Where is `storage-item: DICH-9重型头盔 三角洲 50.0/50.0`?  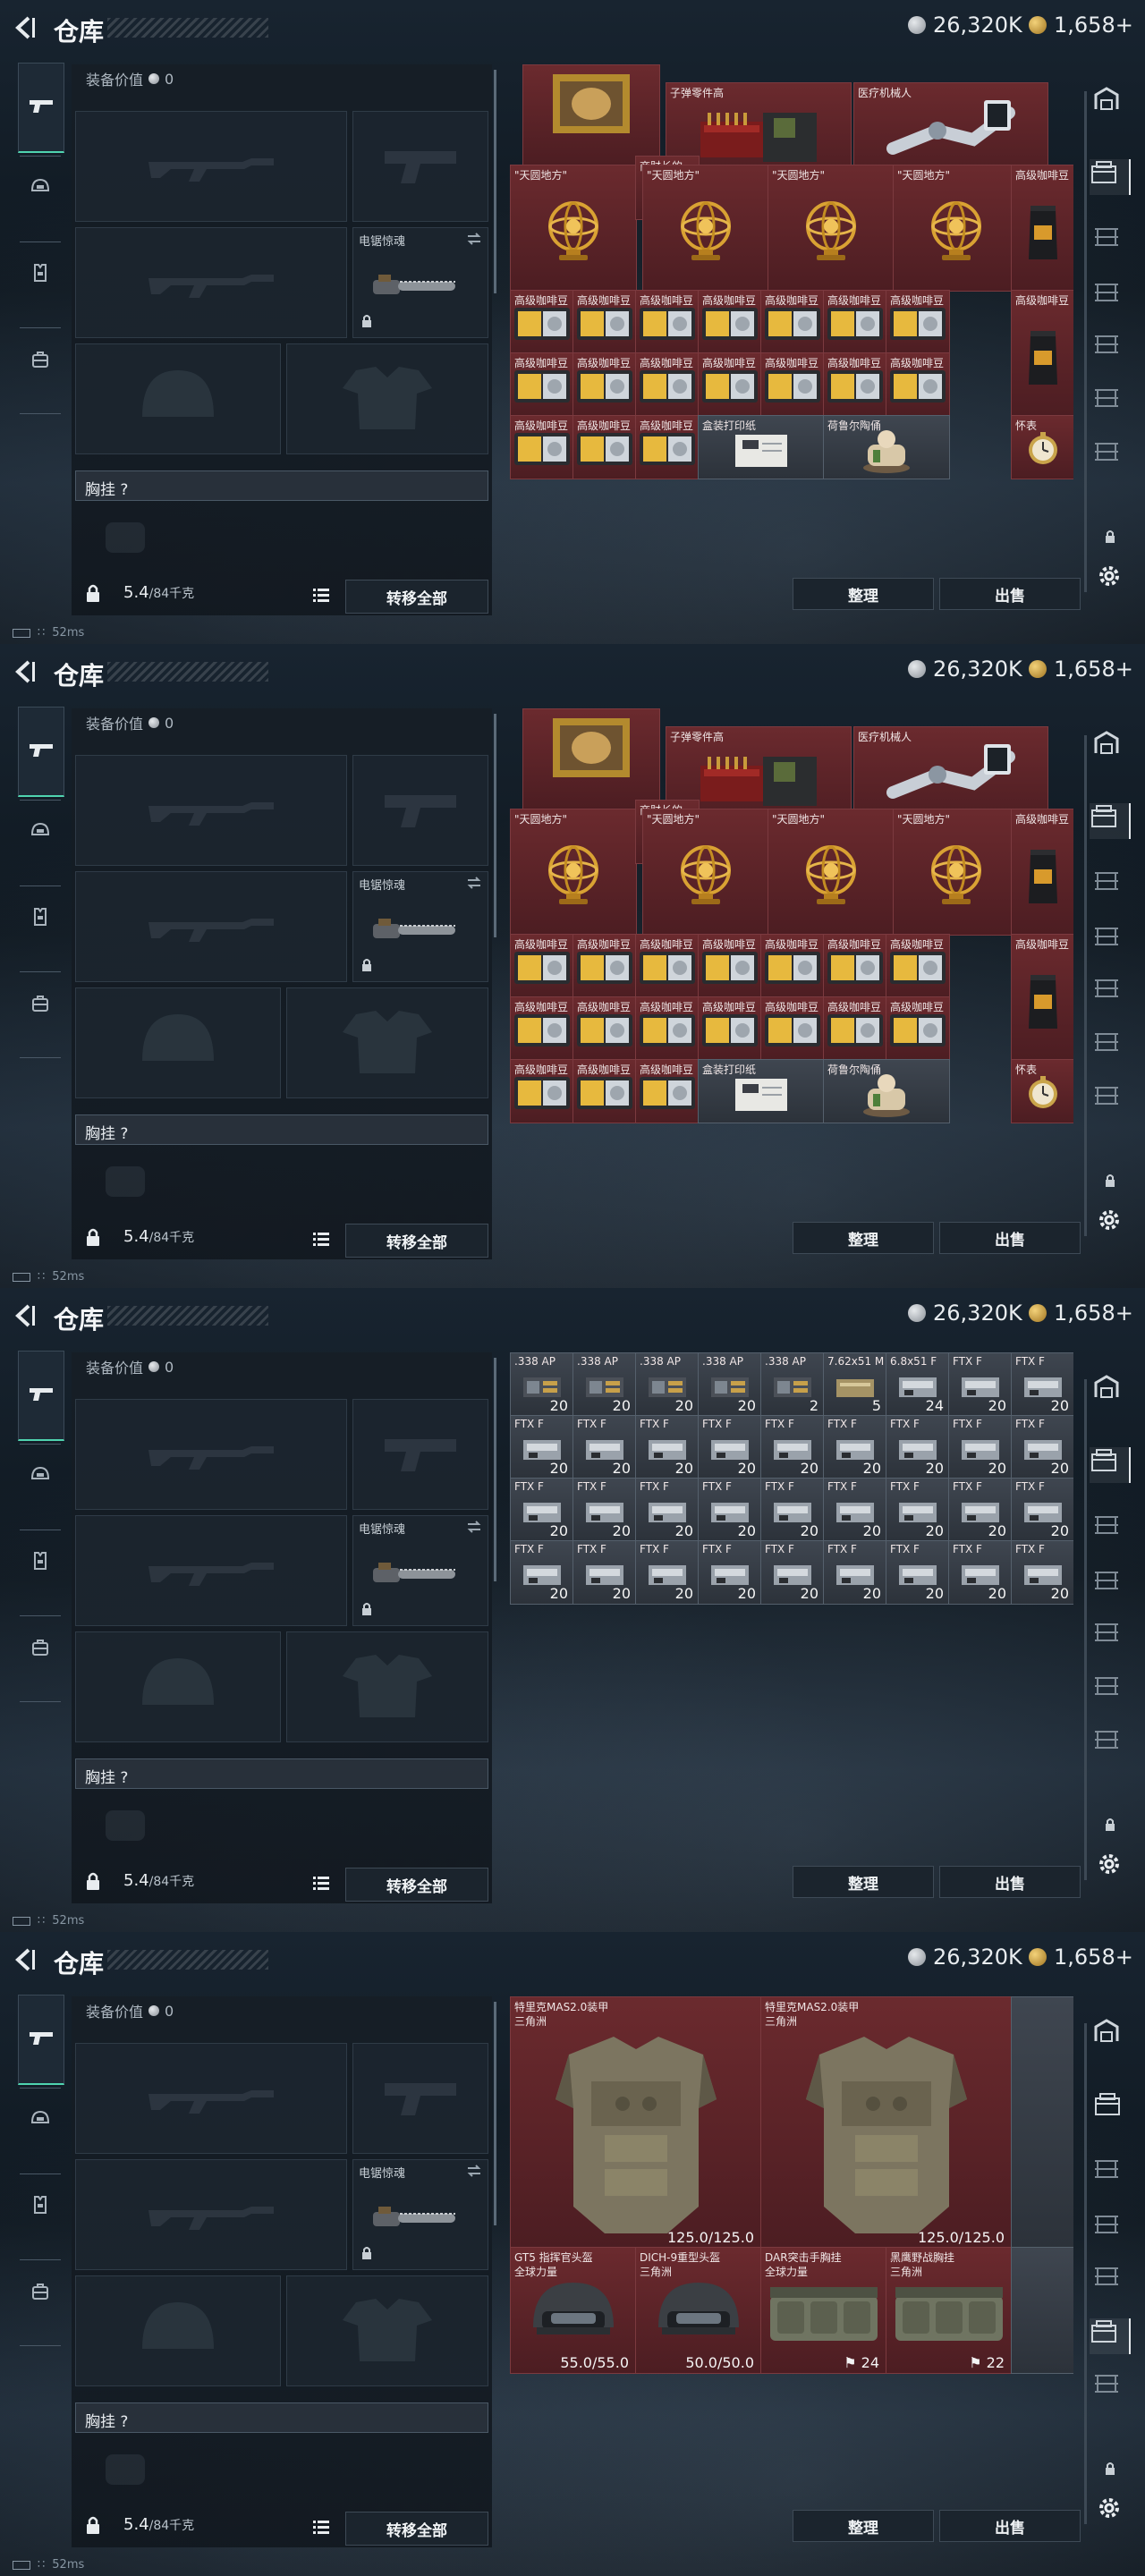
storage-item: DICH-9重型头盔 三角洲 50.0/50.0 is located at coordinates (698, 2310).